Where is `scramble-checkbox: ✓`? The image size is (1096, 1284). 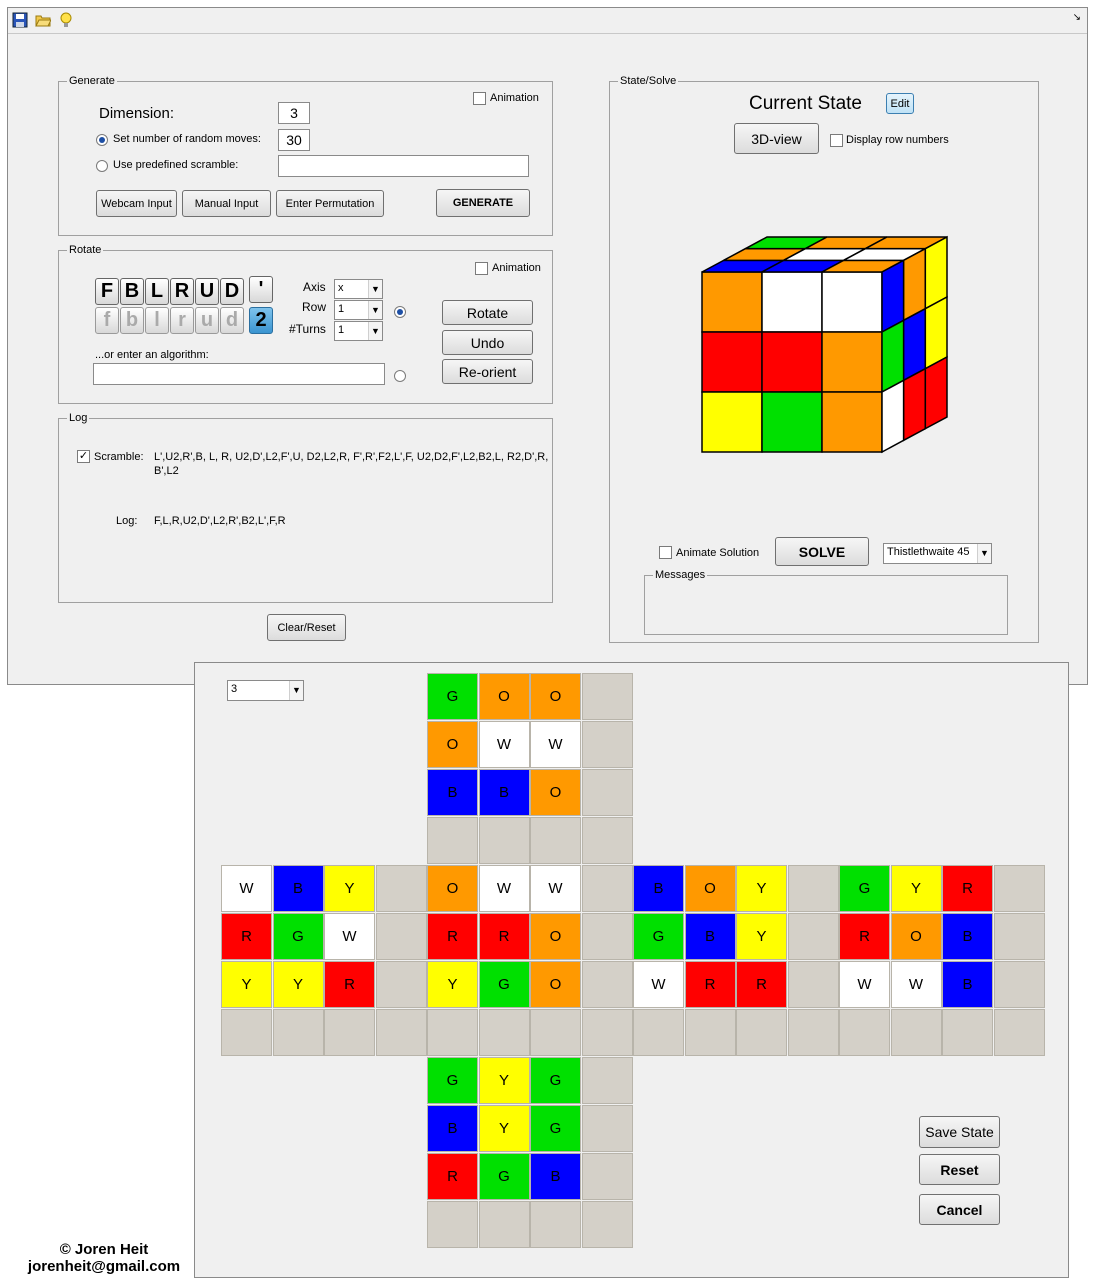
scramble-checkbox: ✓ is located at coordinates (83, 456).